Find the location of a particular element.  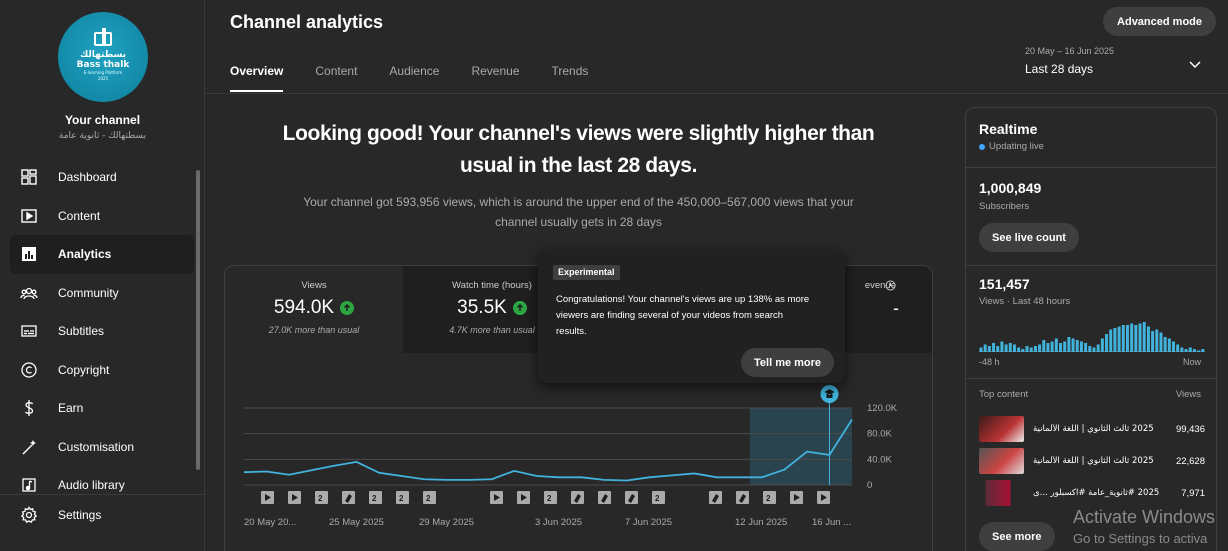

video-views: 99,436 is located at coordinates (1190, 429).